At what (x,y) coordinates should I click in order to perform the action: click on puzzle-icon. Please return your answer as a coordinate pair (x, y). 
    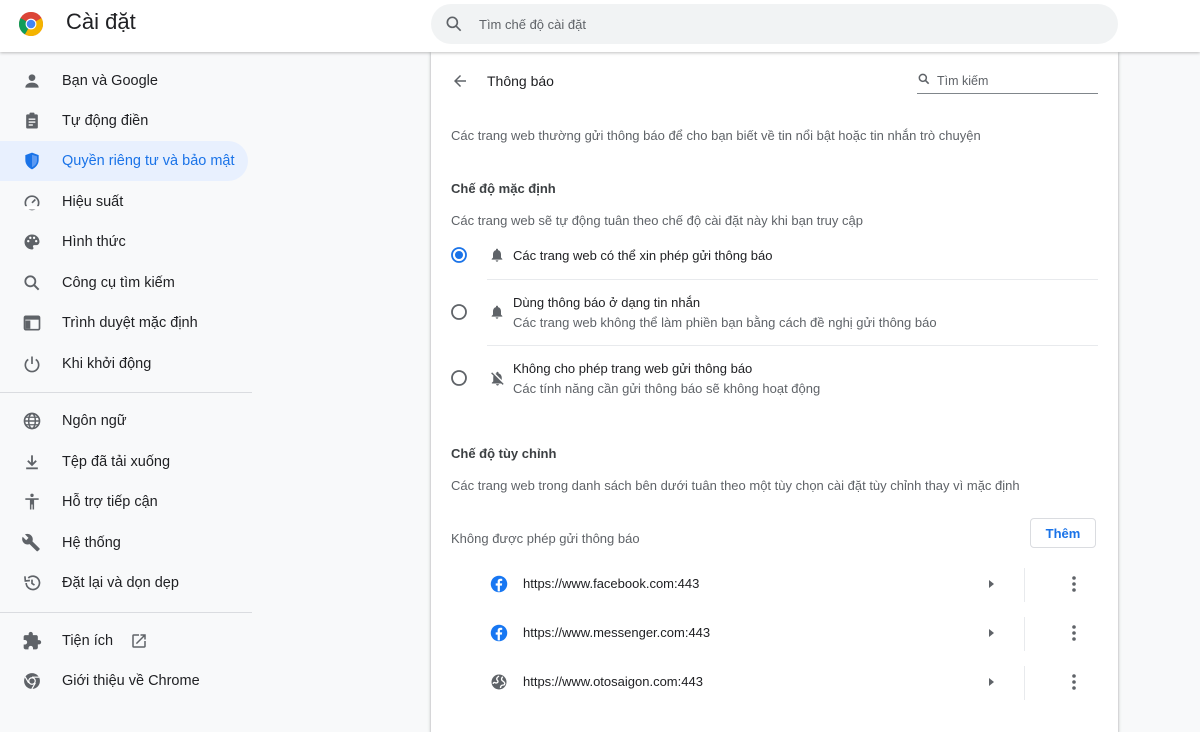
    Looking at the image, I should click on (32, 641).